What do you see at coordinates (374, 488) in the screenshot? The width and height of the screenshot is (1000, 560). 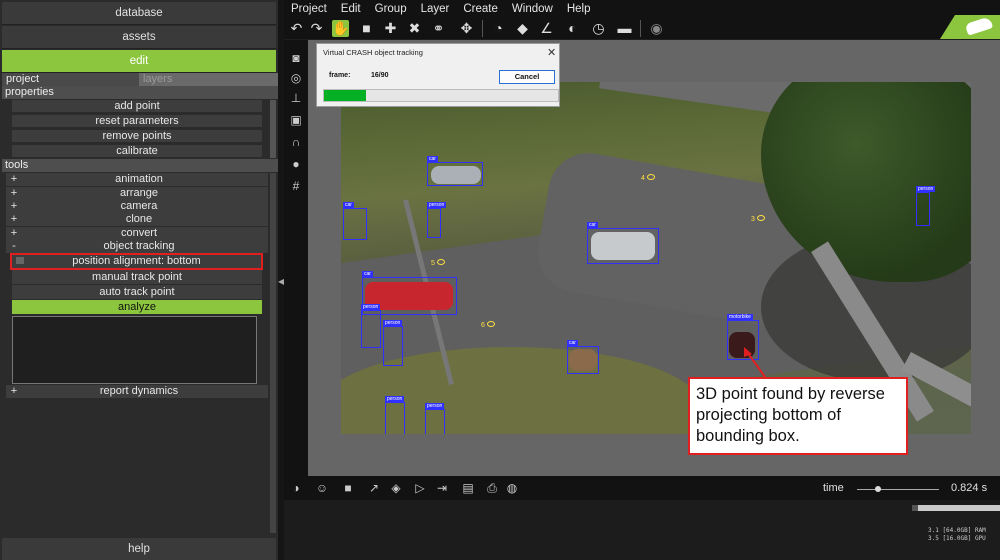 I see `graph-icon: ↗` at bounding box center [374, 488].